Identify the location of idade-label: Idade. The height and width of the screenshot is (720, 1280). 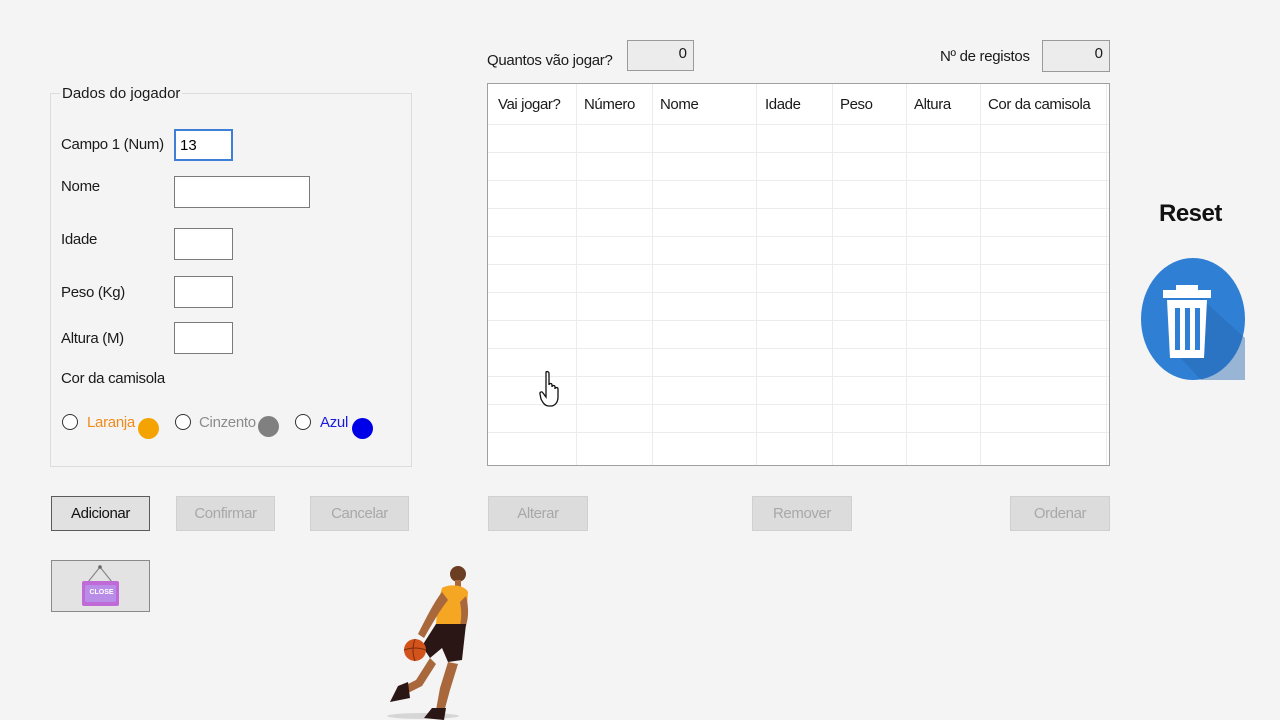
(79, 239).